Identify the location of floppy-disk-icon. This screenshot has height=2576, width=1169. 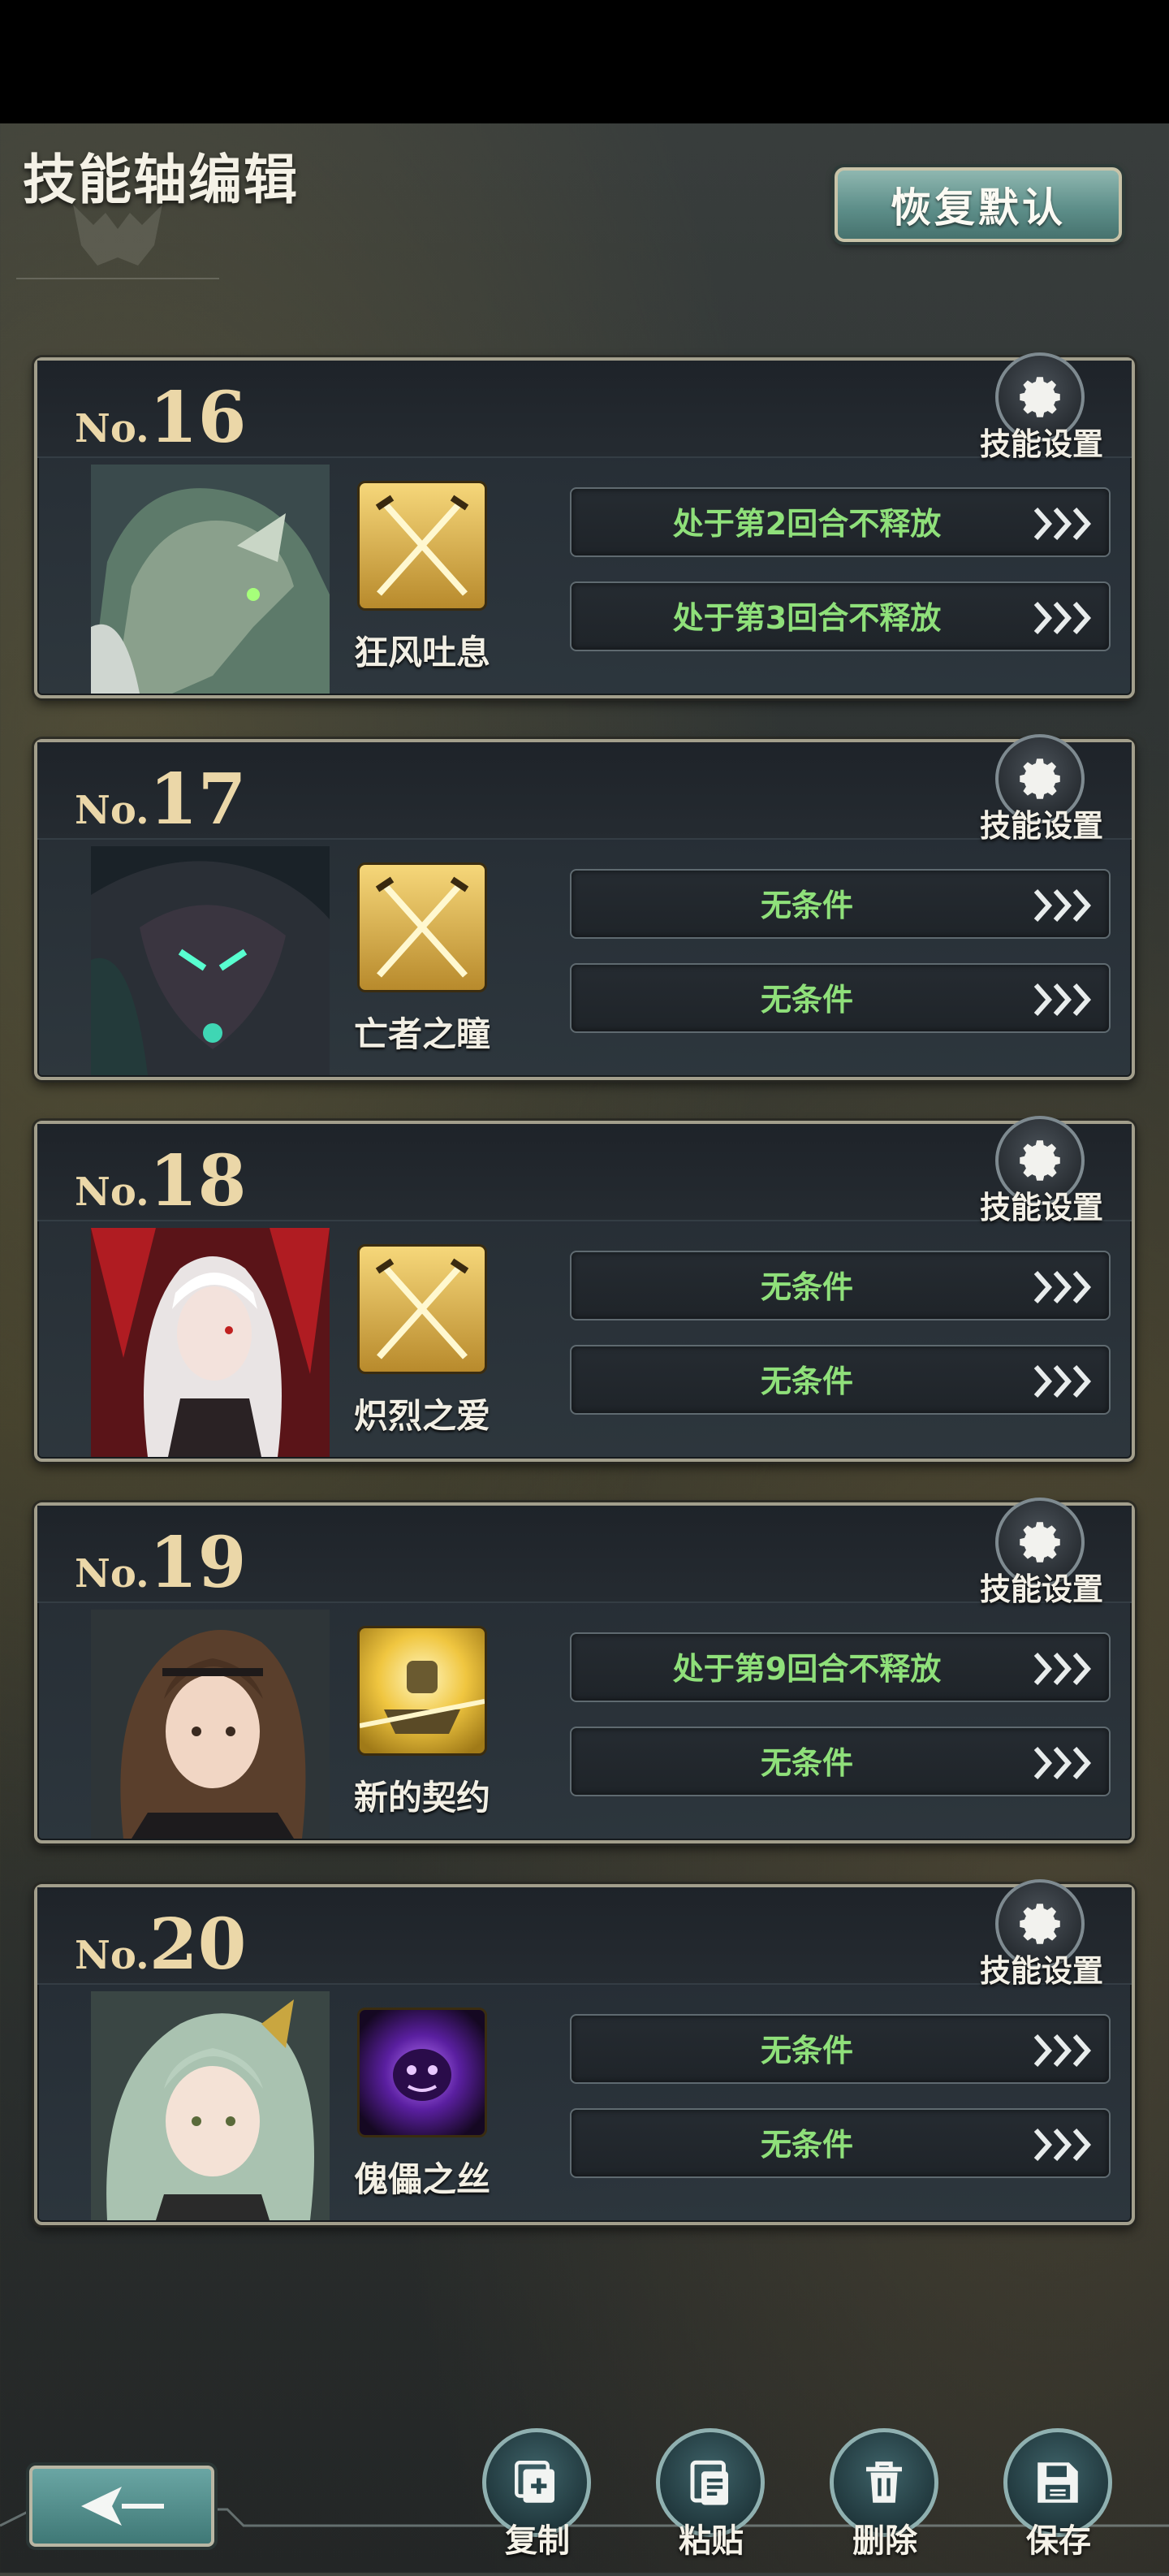
(1057, 2482).